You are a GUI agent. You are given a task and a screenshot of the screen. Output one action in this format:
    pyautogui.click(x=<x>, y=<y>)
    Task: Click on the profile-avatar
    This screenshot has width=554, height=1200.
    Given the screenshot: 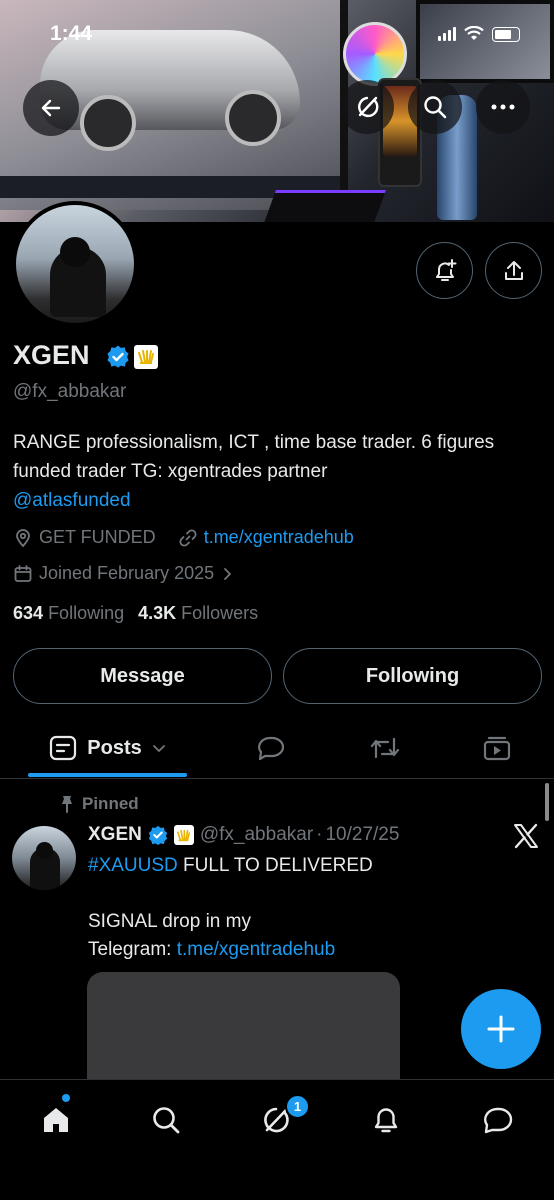 What is the action you would take?
    pyautogui.click(x=75, y=264)
    